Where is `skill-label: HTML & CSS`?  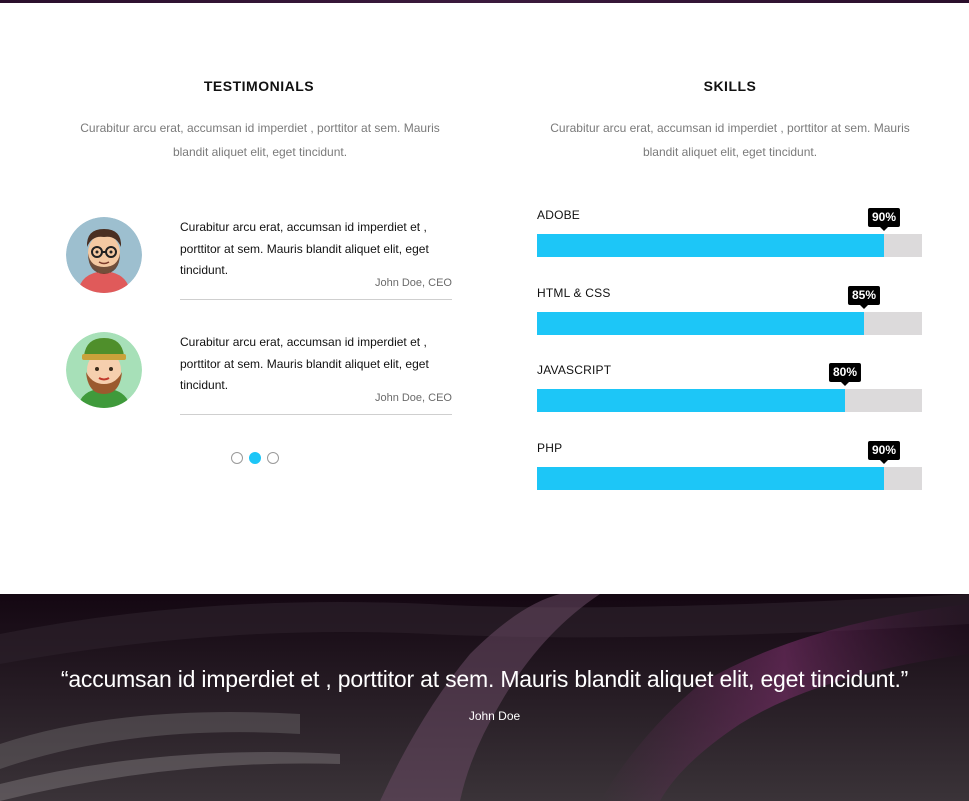
skill-label: HTML & CSS is located at coordinates (574, 293).